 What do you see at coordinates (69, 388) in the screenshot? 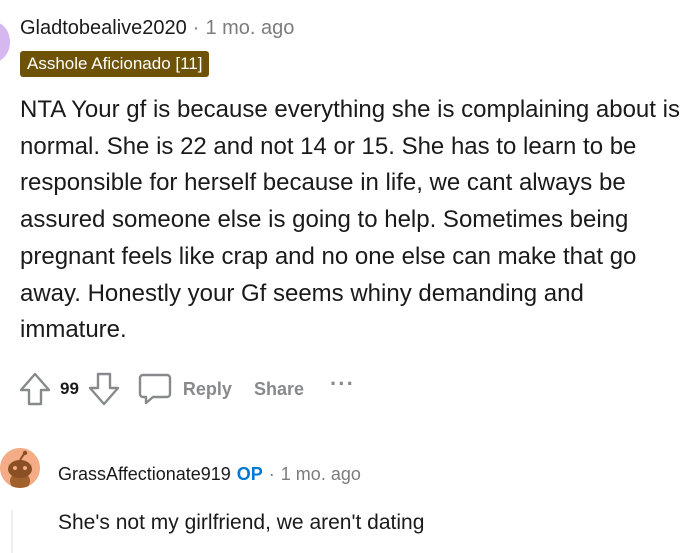
I see `vote-count: 99` at bounding box center [69, 388].